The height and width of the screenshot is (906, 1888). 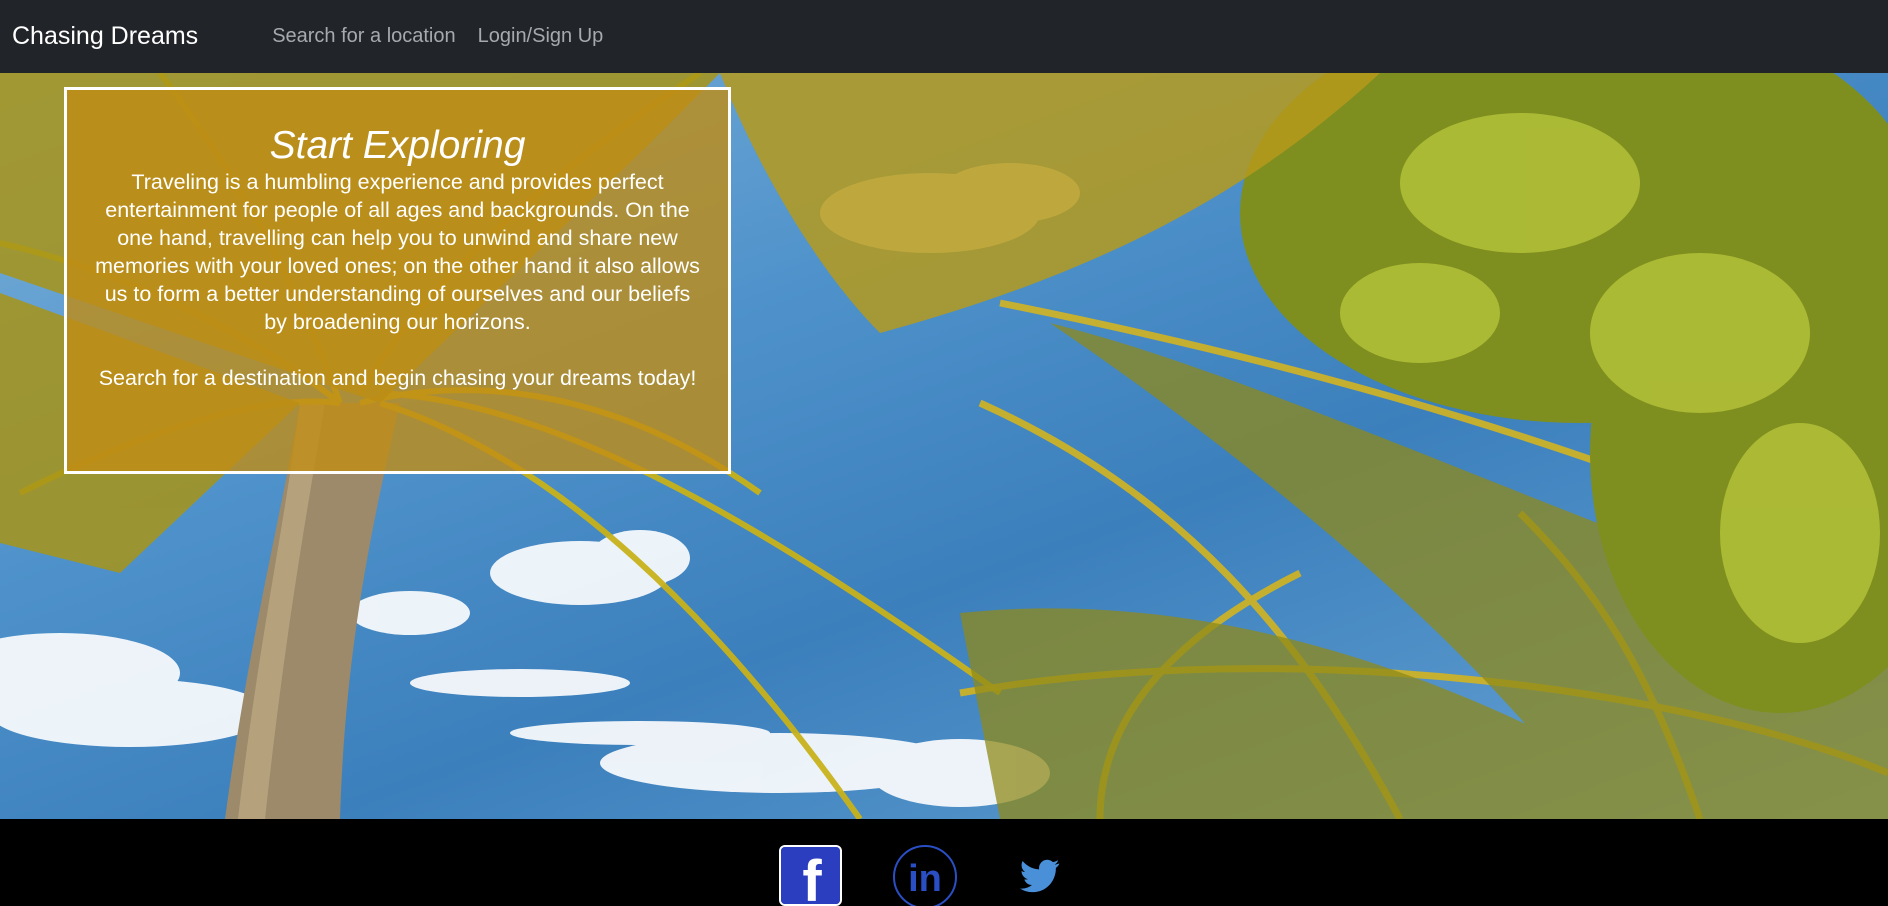 I want to click on facebook-icon: f, so click(x=810, y=875).